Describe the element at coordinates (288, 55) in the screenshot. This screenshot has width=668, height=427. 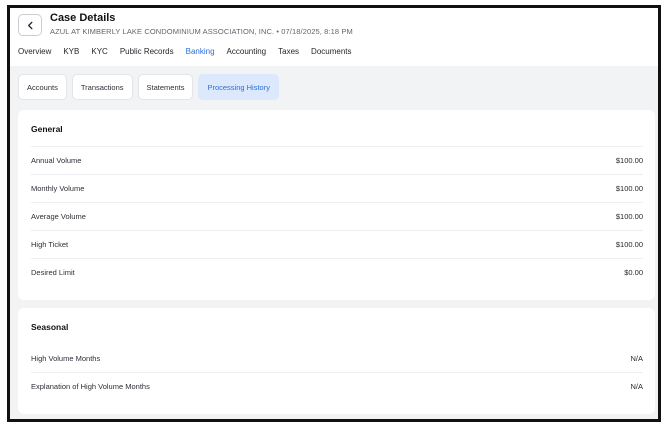
I see `tab-taxes: Taxes` at that location.